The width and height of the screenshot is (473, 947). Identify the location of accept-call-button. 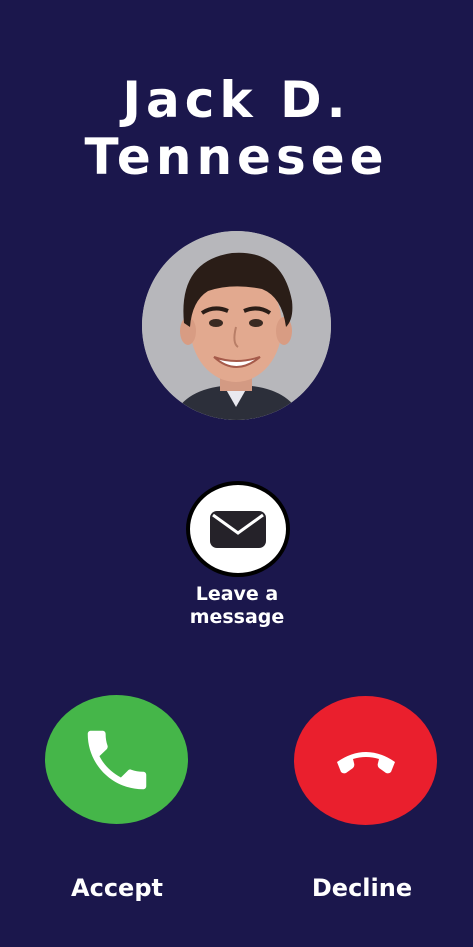
(116, 759).